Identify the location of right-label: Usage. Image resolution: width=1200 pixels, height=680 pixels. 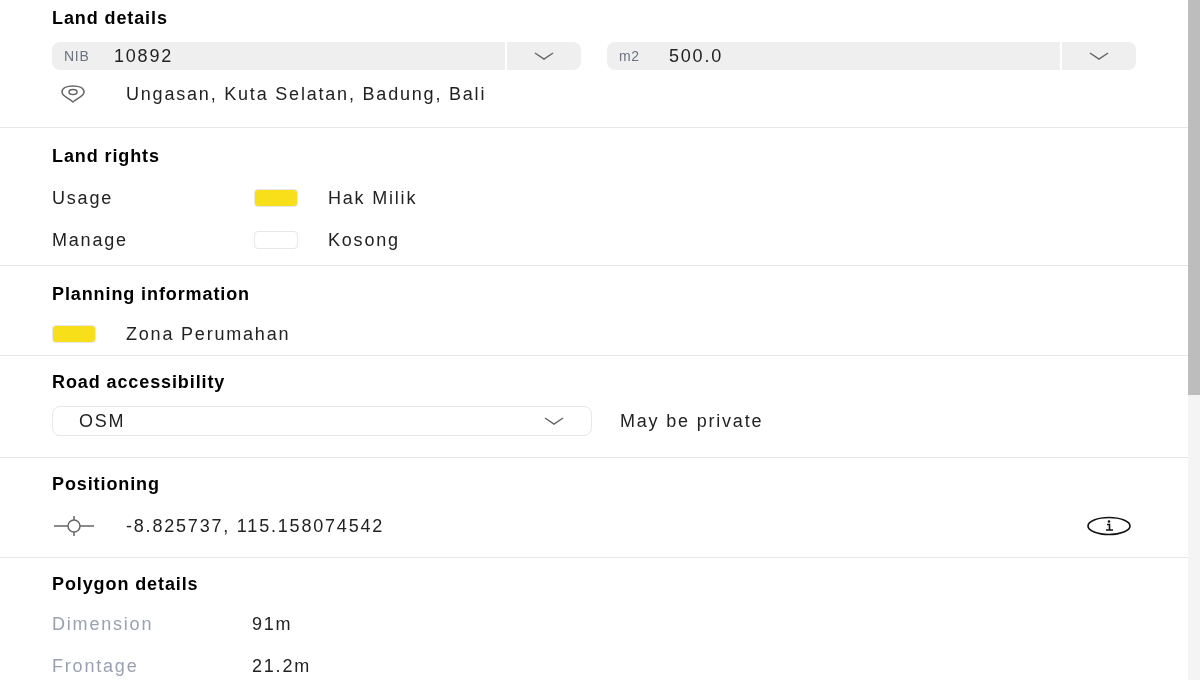
(83, 198).